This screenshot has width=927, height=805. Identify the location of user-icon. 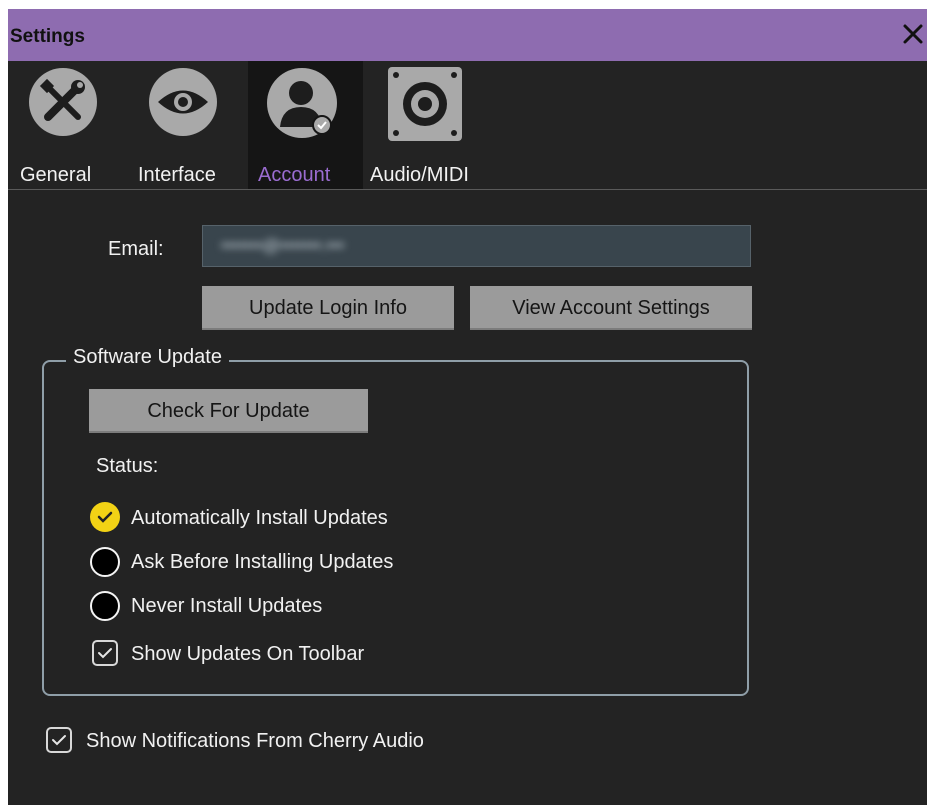
(302, 103).